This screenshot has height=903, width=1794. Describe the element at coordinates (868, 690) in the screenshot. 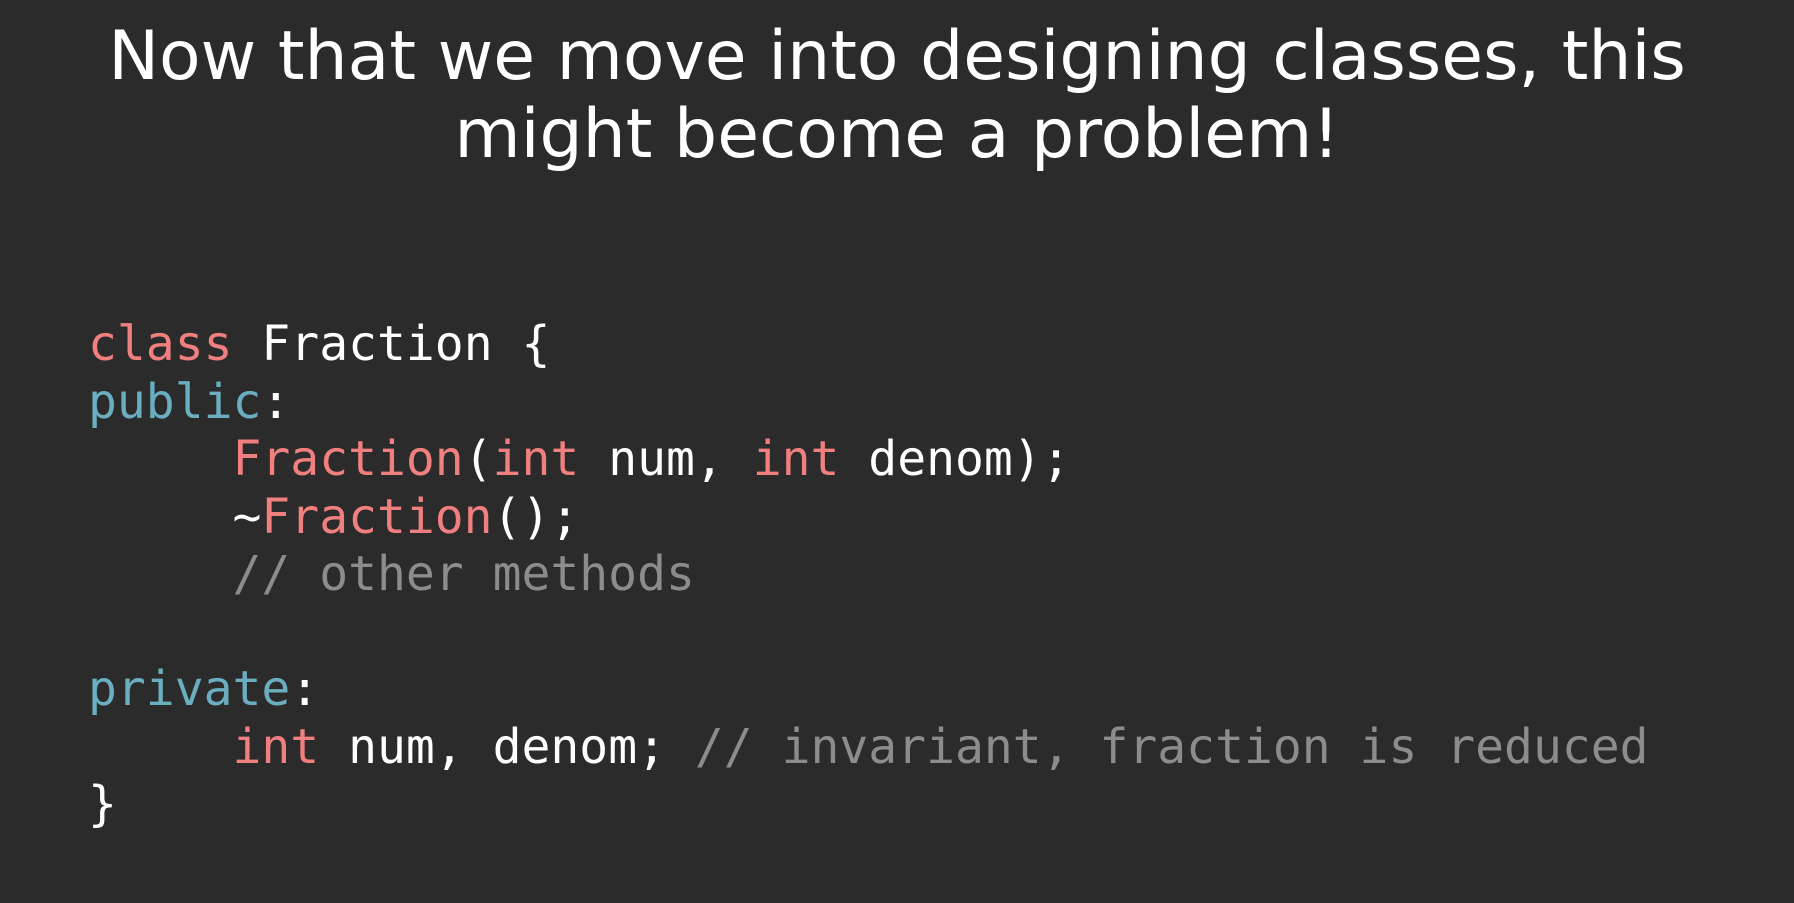

I see `code-line: private:` at that location.